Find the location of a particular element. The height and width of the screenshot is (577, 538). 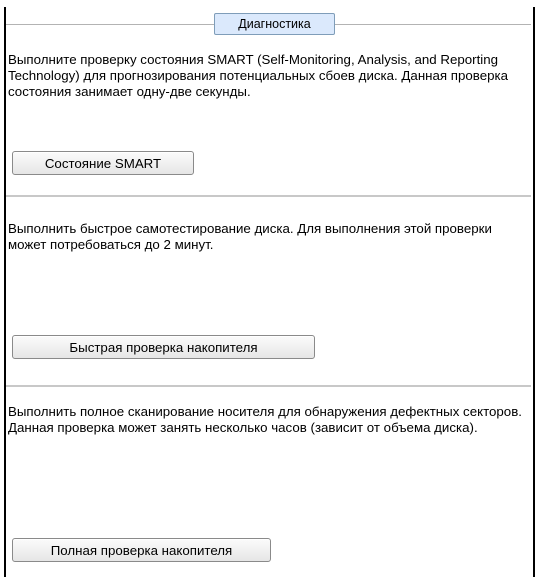

smart-status-button: Состояние SMART is located at coordinates (103, 163).